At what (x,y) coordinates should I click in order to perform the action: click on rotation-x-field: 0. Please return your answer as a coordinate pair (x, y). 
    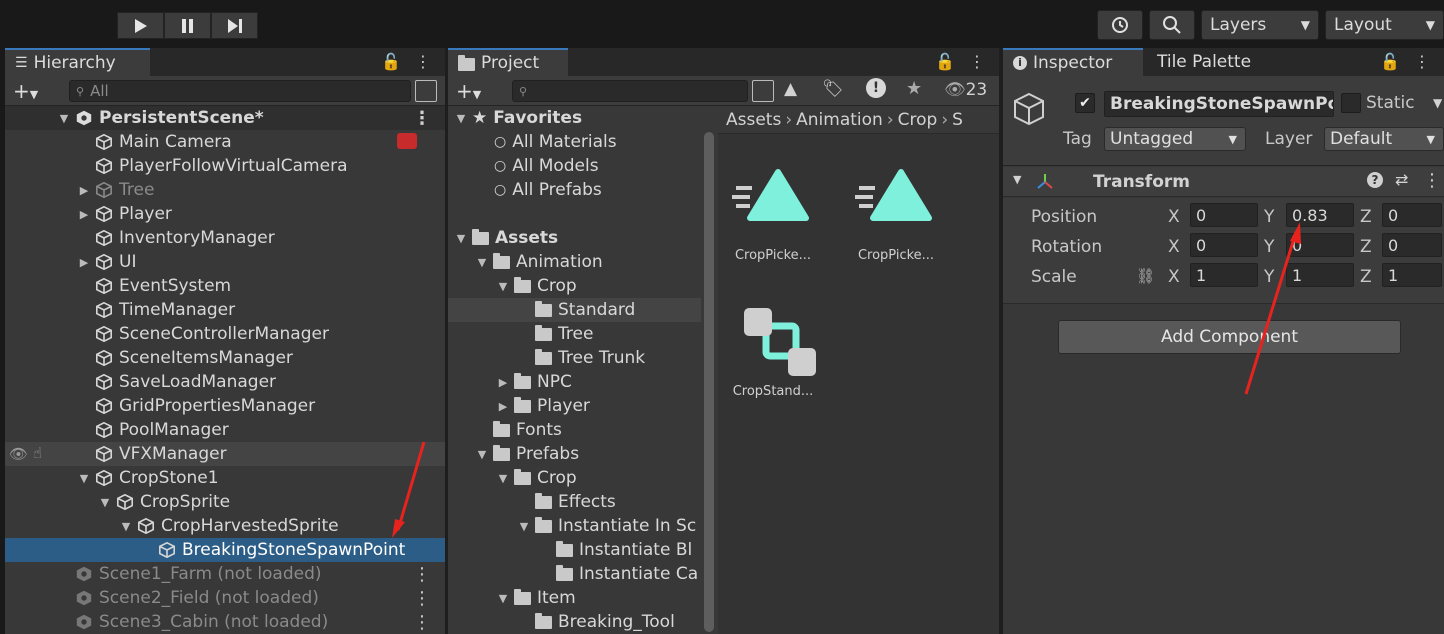
    Looking at the image, I should click on (1224, 245).